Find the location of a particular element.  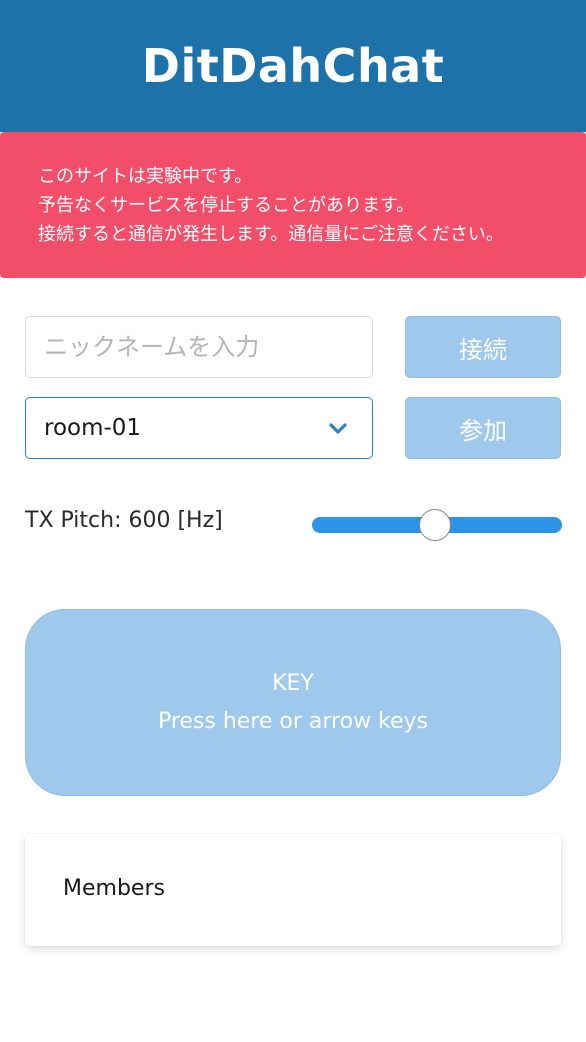

room-select: room-01 is located at coordinates (199, 428).